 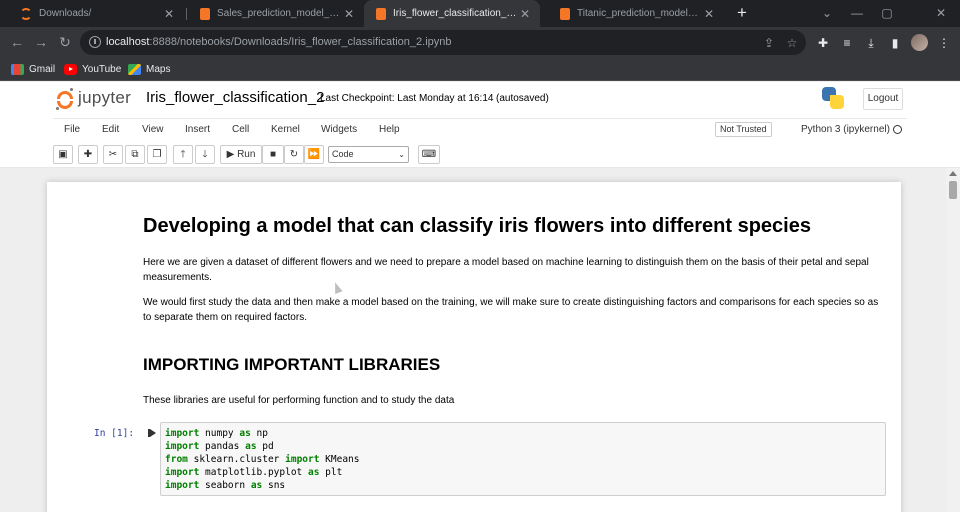 I want to click on run-label: Run, so click(x=246, y=154).